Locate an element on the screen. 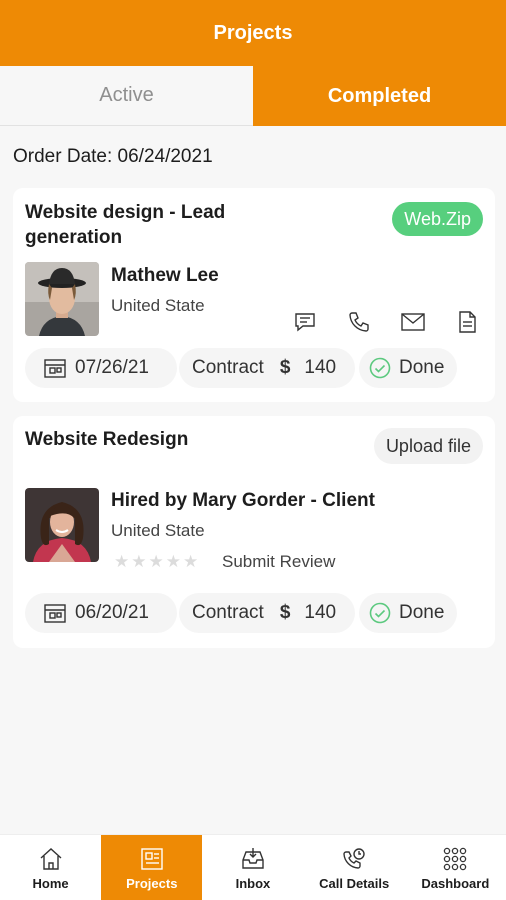 The width and height of the screenshot is (506, 900). nav-projects-label: Projects is located at coordinates (152, 883).